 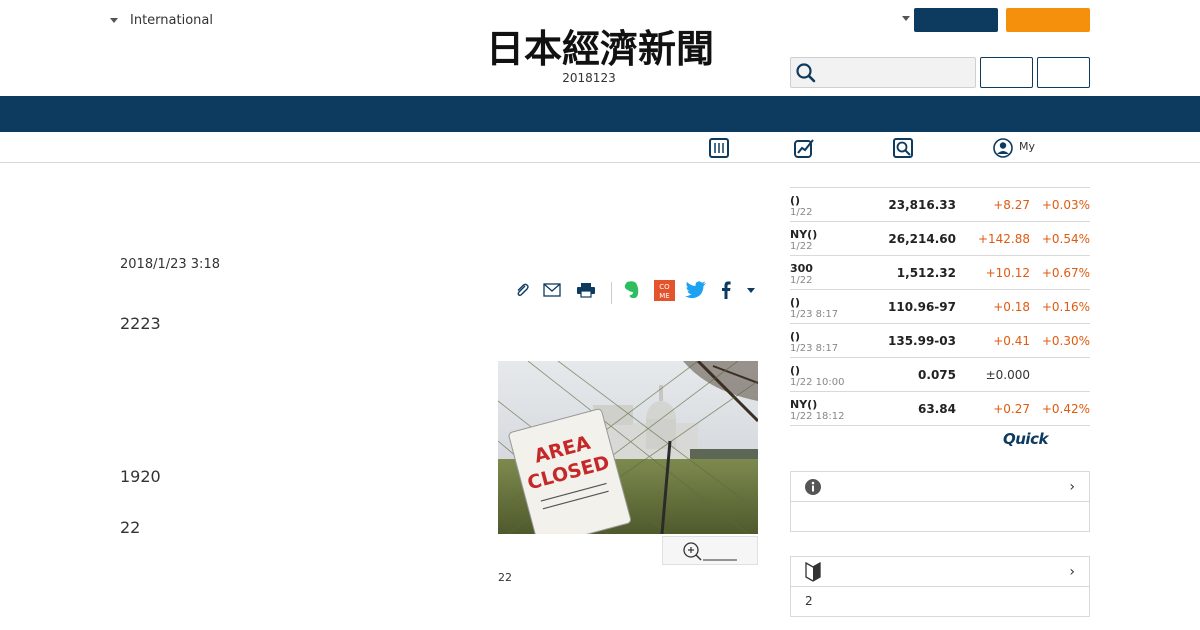 What do you see at coordinates (922, 205) in the screenshot?
I see `market-value: 23,816.33` at bounding box center [922, 205].